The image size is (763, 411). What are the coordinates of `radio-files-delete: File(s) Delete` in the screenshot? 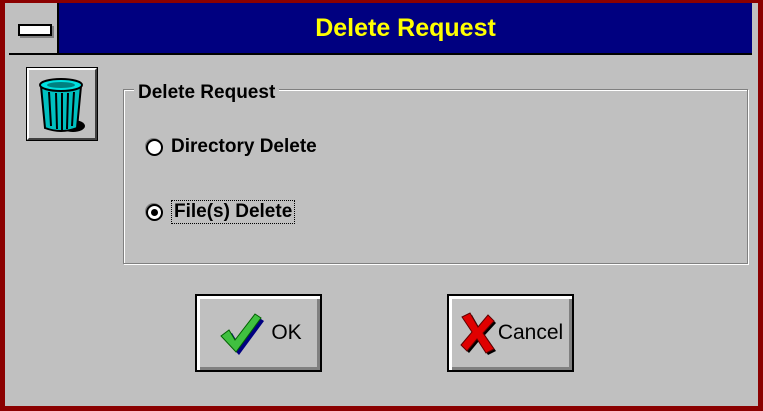 It's located at (221, 212).